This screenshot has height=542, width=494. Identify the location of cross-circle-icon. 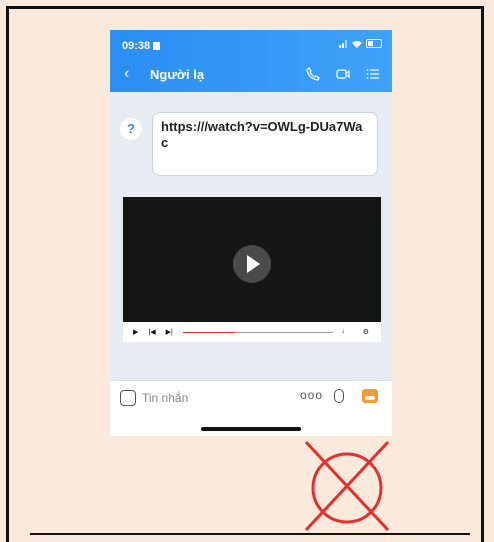
(347, 486).